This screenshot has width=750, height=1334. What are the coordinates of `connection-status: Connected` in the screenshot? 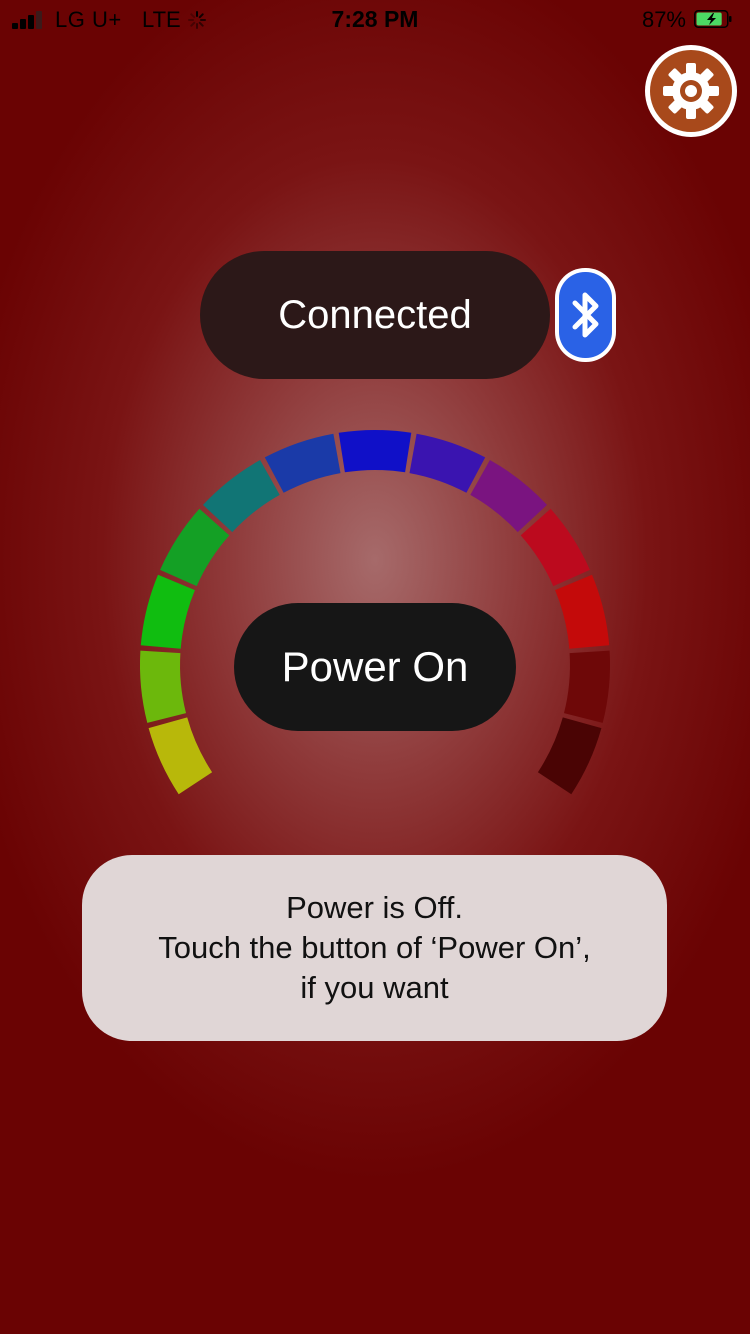 It's located at (375, 315).